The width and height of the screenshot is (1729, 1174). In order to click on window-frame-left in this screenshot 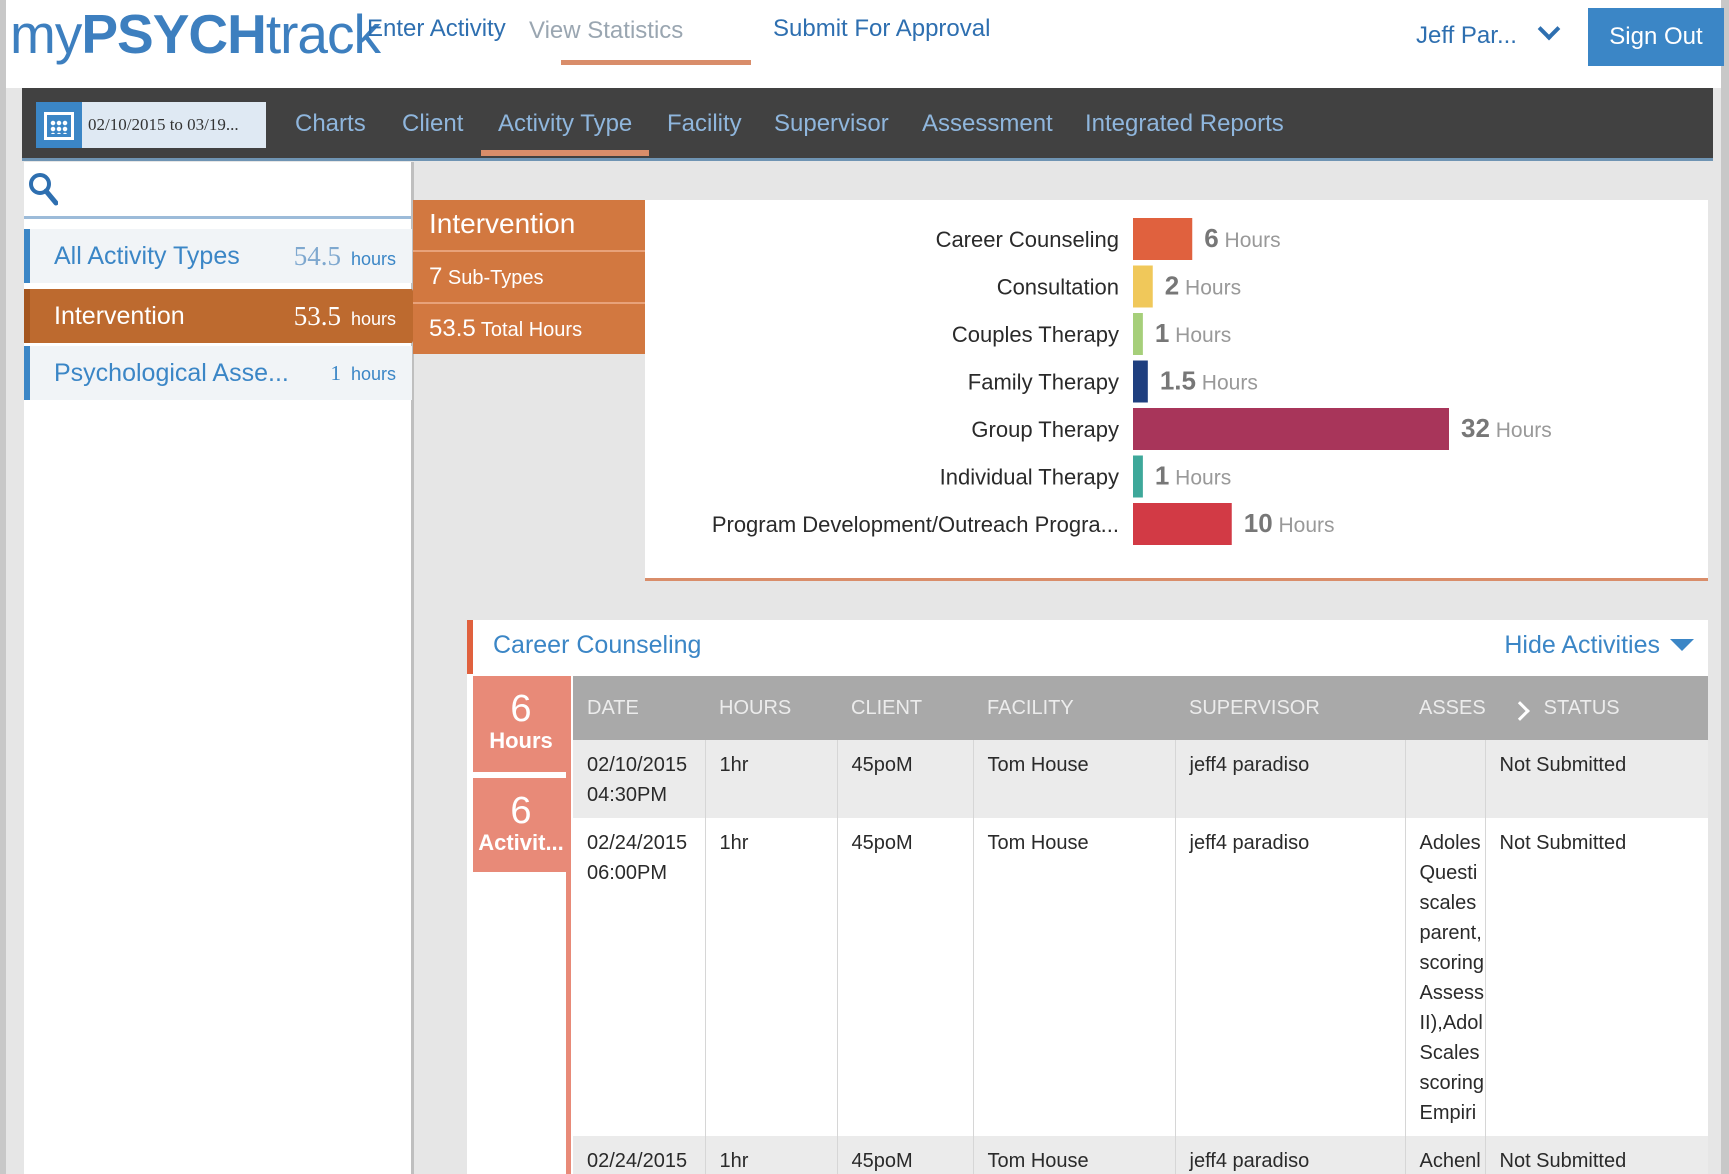, I will do `click(3, 587)`.